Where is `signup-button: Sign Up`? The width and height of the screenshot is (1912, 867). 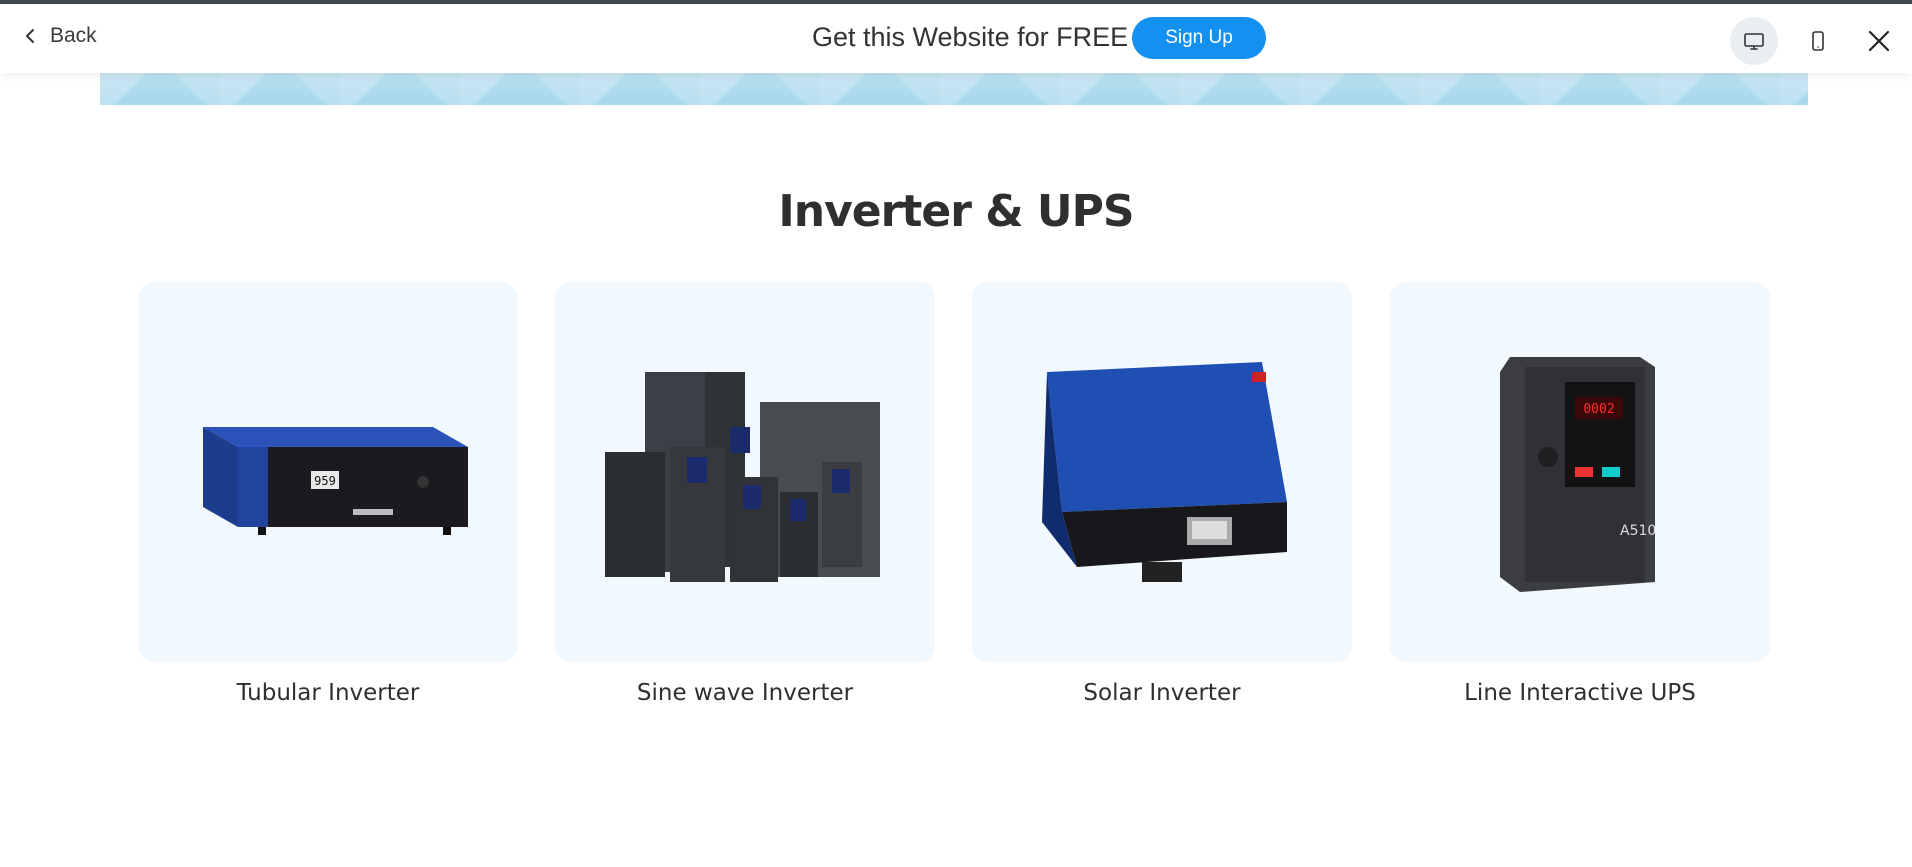 signup-button: Sign Up is located at coordinates (1199, 38).